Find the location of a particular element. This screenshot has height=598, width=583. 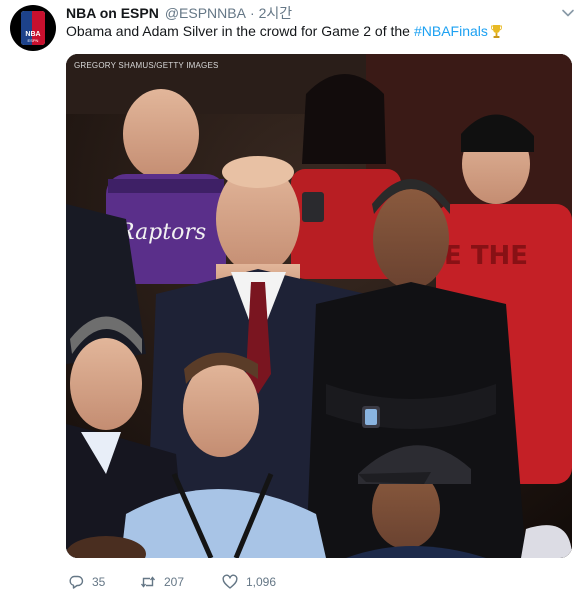

retweet-count: 207 is located at coordinates (174, 582).